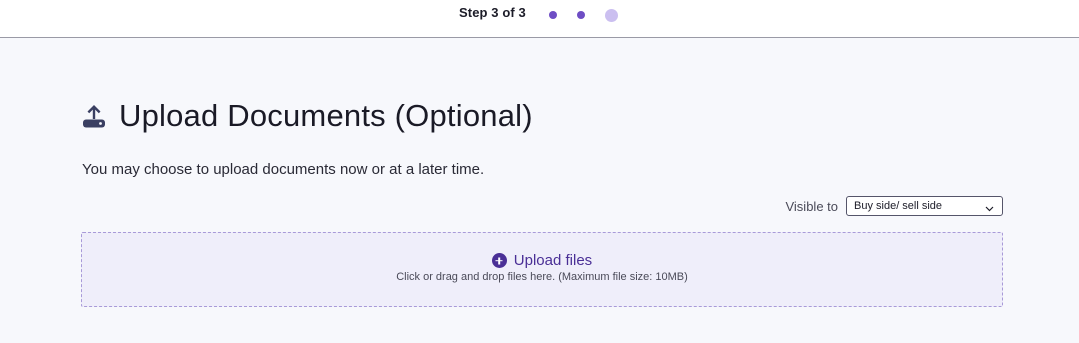  What do you see at coordinates (811, 206) in the screenshot?
I see `visibility-label: Visible to` at bounding box center [811, 206].